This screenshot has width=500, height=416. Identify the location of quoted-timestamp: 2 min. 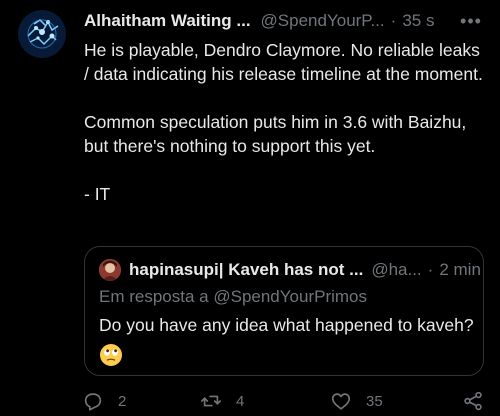
(460, 270).